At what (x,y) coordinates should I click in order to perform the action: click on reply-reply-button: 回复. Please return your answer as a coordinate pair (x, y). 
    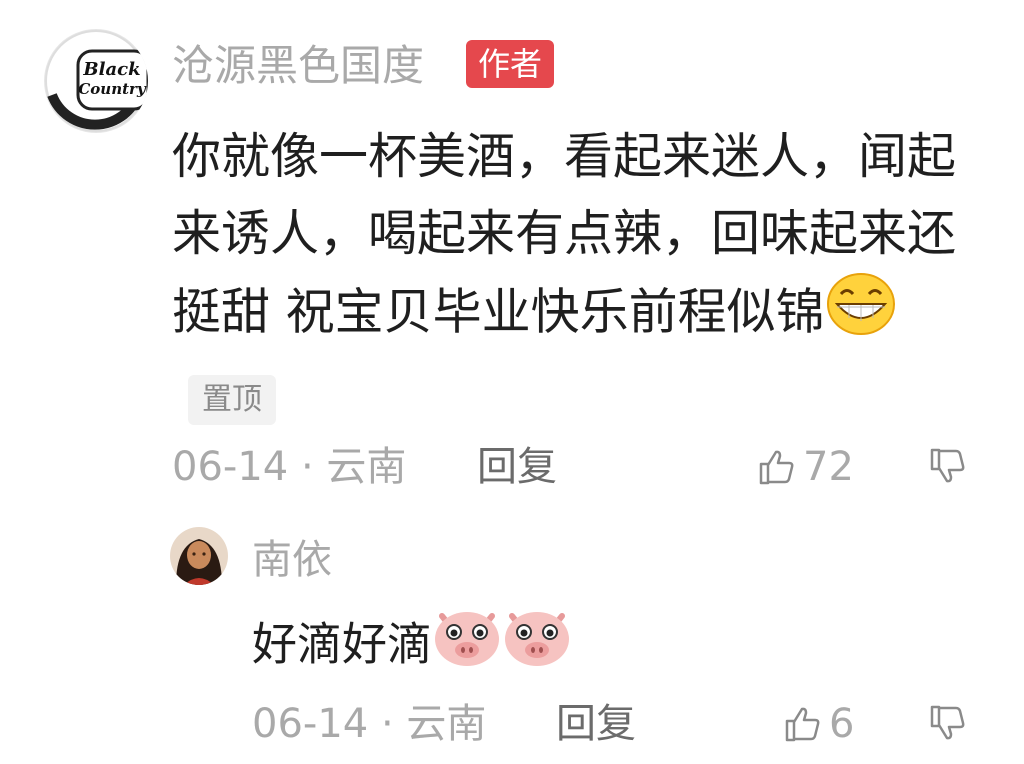
    Looking at the image, I should click on (596, 724).